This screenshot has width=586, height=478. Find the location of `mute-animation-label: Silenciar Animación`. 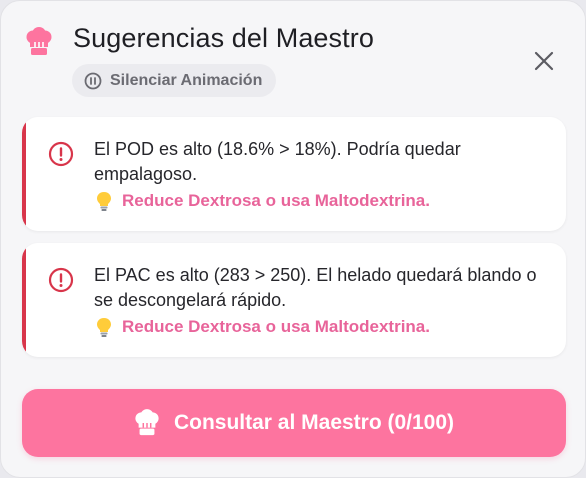

mute-animation-label: Silenciar Animación is located at coordinates (186, 80).